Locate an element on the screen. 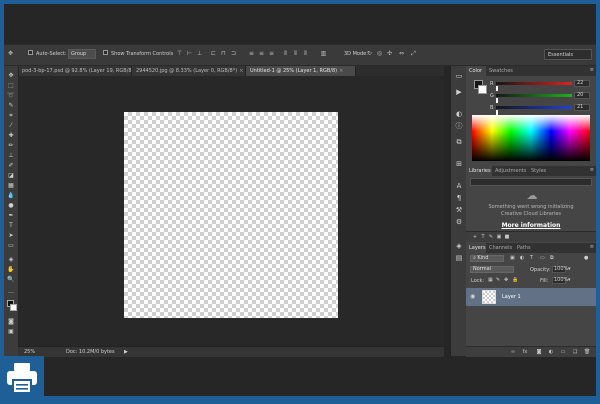  align-center-icon: ⊓ is located at coordinates (223, 53).